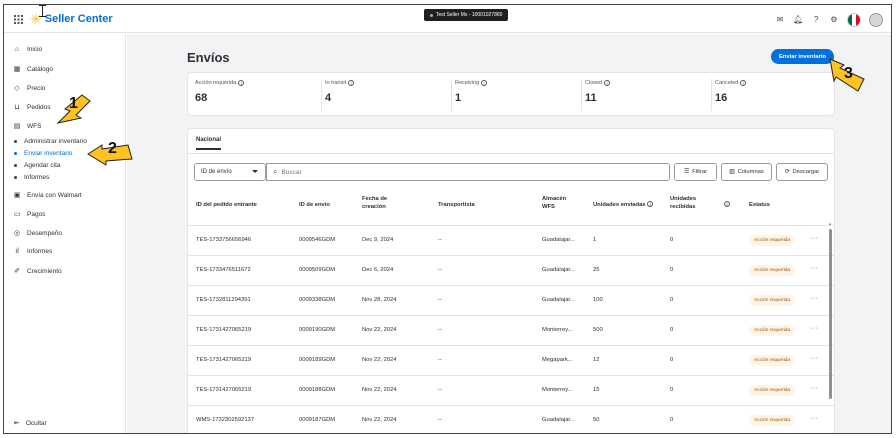 The width and height of the screenshot is (896, 438). What do you see at coordinates (27, 49) in the screenshot?
I see `sidebar-item-inicio: ⌂ Inicio` at bounding box center [27, 49].